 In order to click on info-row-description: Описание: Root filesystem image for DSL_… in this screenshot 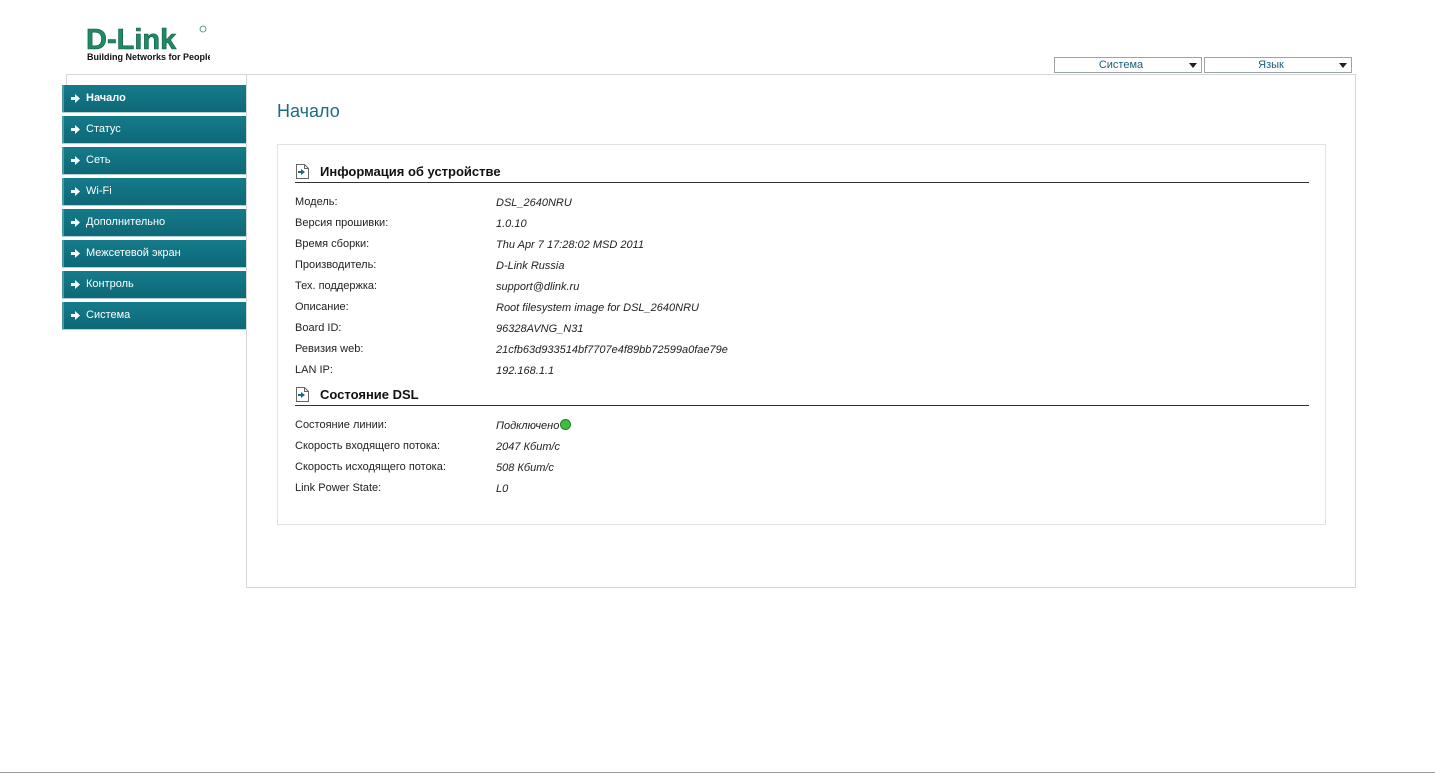, I will do `click(795, 310)`.